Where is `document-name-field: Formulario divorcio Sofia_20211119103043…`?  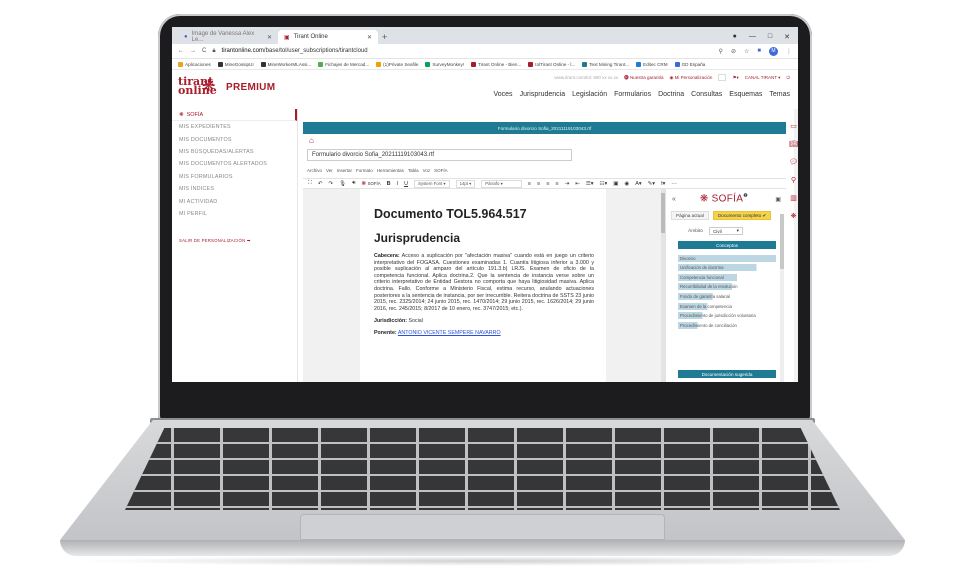 document-name-field: Formulario divorcio Sofia_20211119103043… is located at coordinates (439, 155).